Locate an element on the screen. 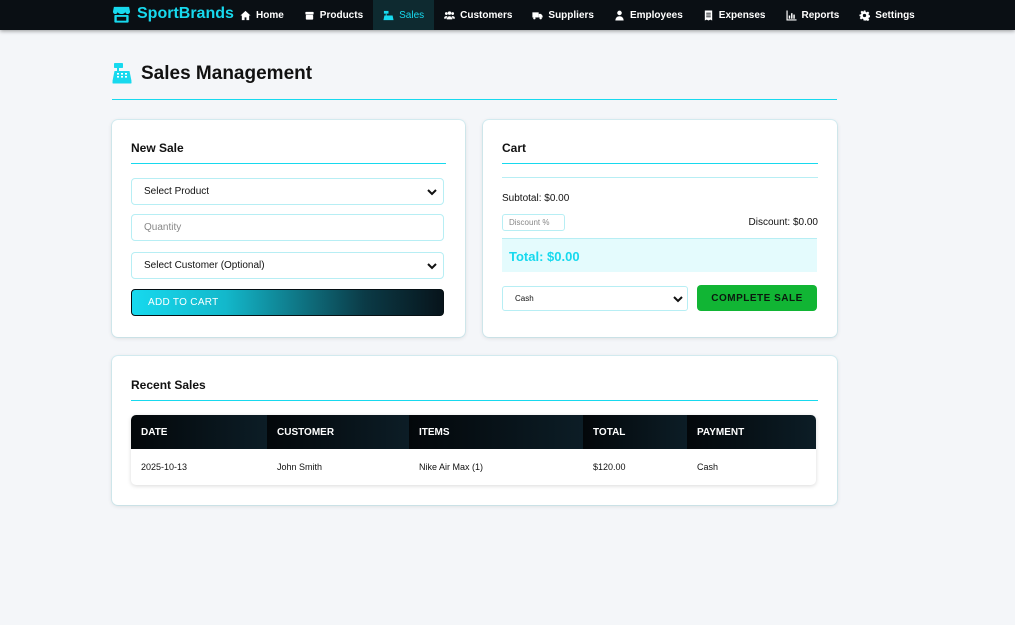 The width and height of the screenshot is (1015, 625). truck-icon is located at coordinates (538, 15).